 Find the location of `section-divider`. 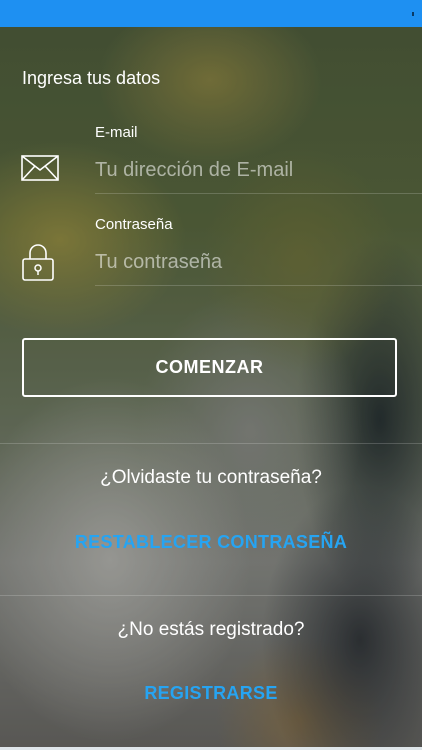

section-divider is located at coordinates (211, 443).